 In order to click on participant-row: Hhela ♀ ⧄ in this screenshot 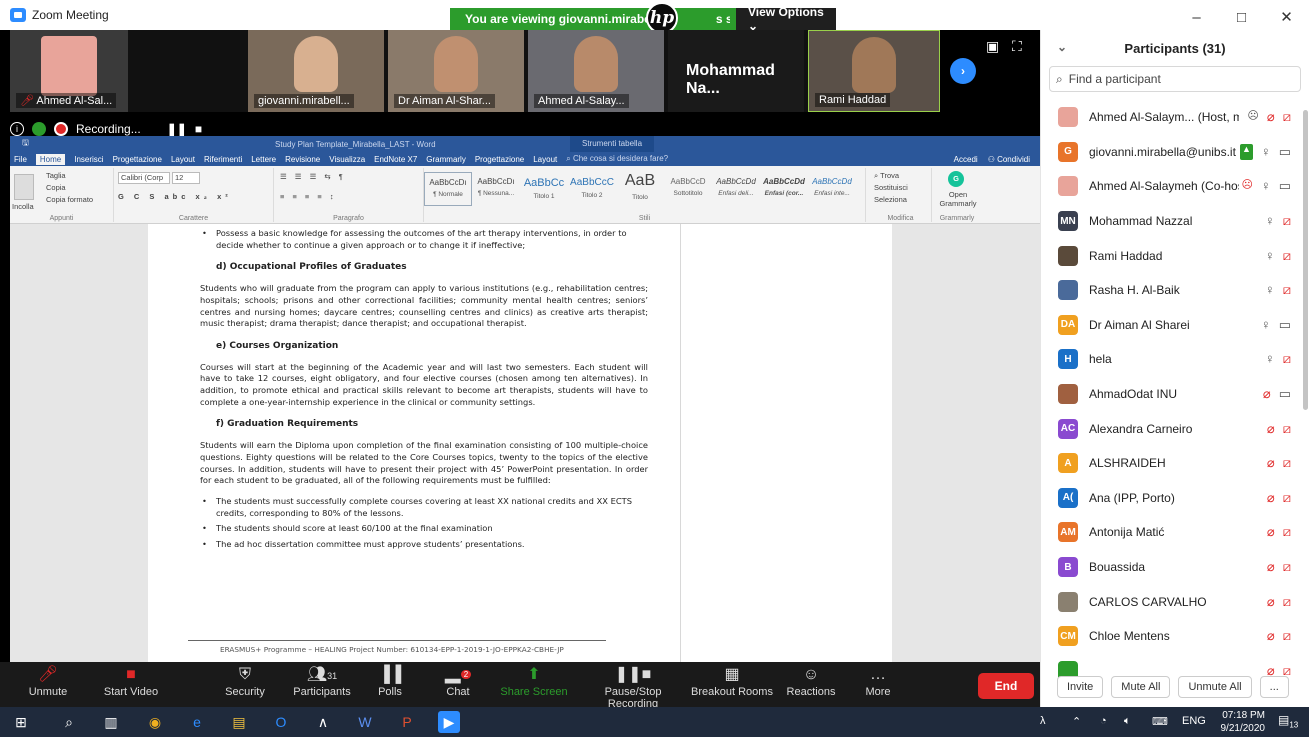, I will do `click(1171, 359)`.